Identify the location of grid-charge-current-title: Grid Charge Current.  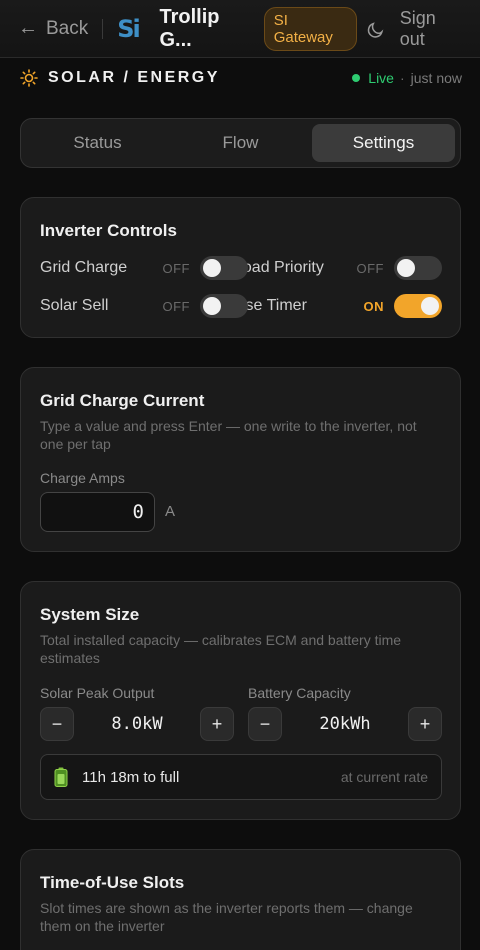
(122, 400).